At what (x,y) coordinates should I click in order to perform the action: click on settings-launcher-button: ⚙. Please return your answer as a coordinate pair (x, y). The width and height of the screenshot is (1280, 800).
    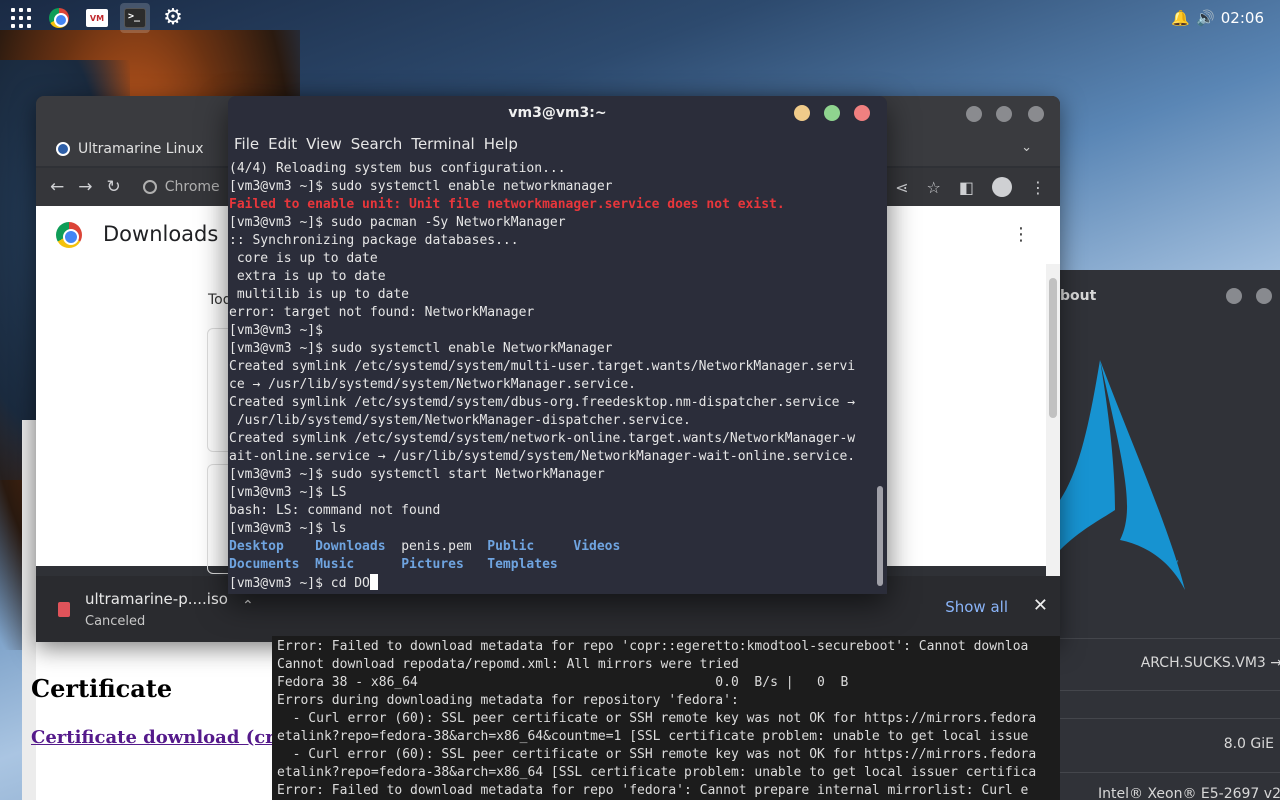
    Looking at the image, I should click on (173, 18).